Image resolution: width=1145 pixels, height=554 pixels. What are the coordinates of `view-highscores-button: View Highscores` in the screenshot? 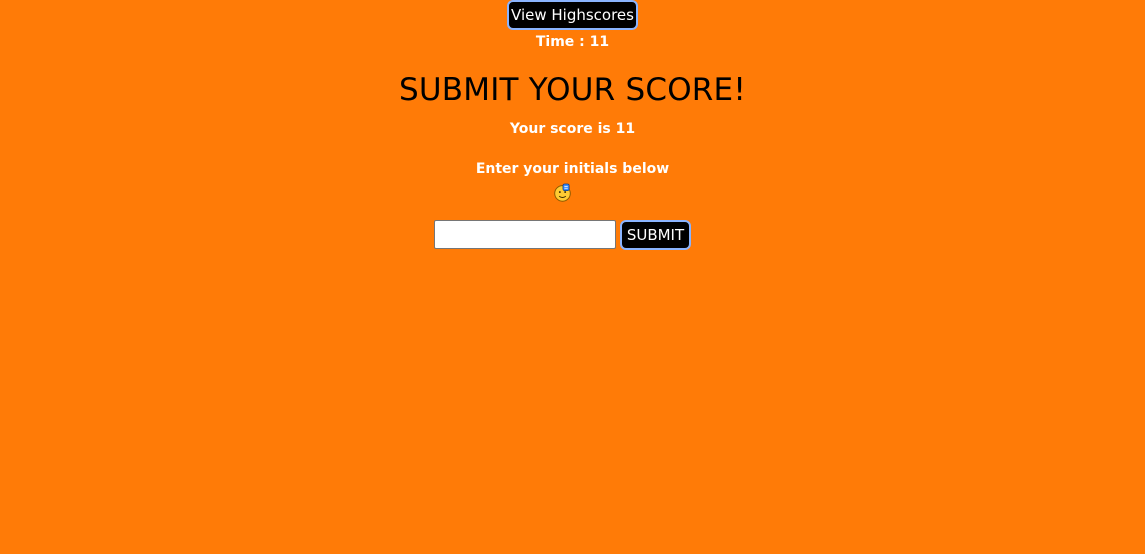 It's located at (572, 15).